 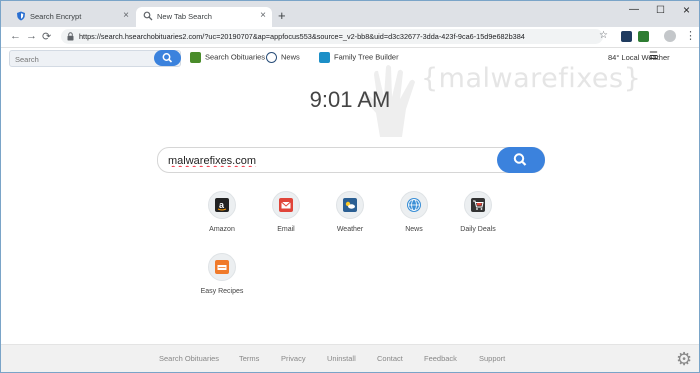 I want to click on tile-weather: Weather, so click(x=350, y=212).